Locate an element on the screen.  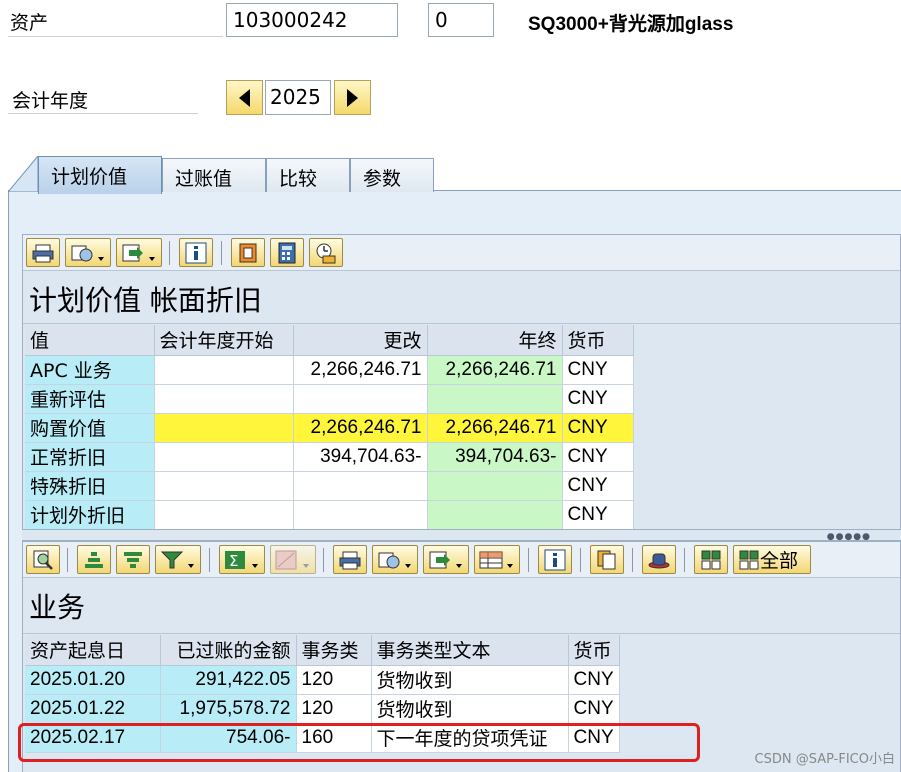
show-all-label: 全部 is located at coordinates (779, 561).